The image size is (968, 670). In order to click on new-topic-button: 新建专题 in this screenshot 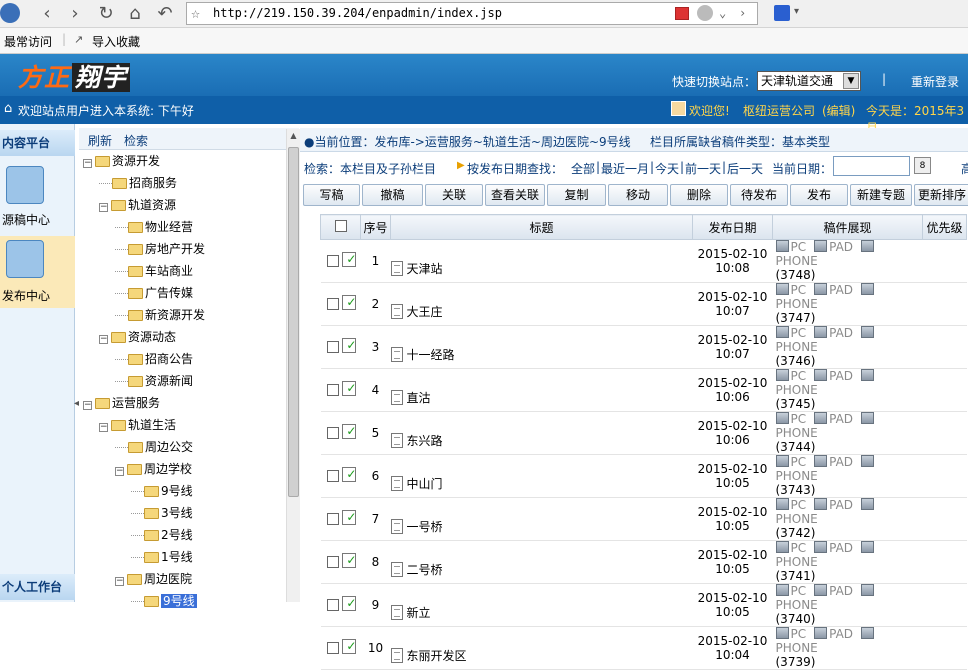, I will do `click(881, 195)`.